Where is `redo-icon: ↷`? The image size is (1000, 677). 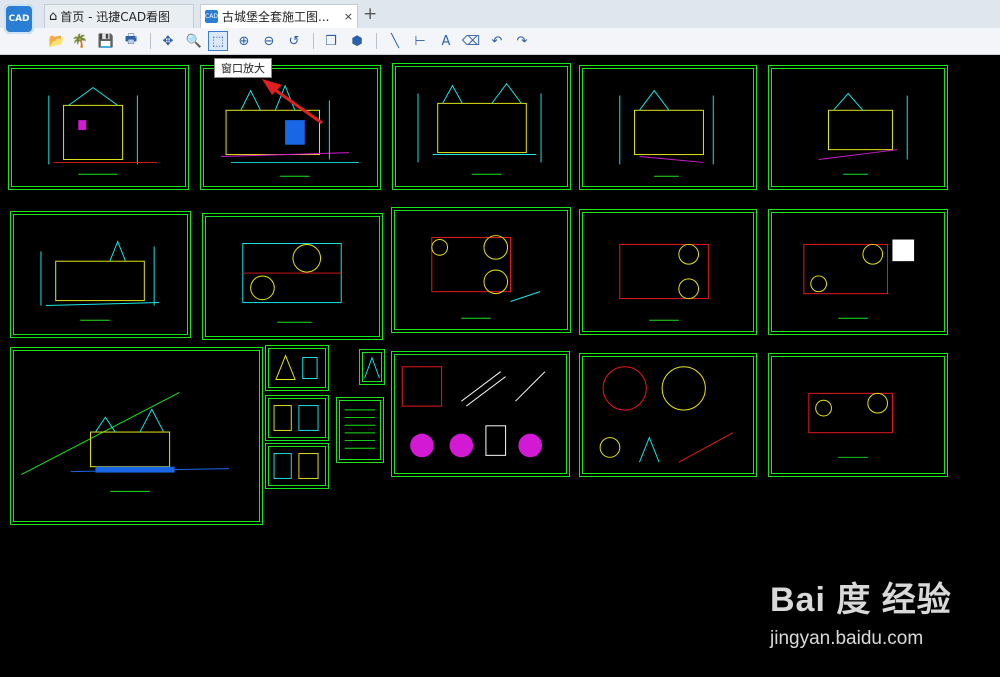
redo-icon: ↷ is located at coordinates (522, 41).